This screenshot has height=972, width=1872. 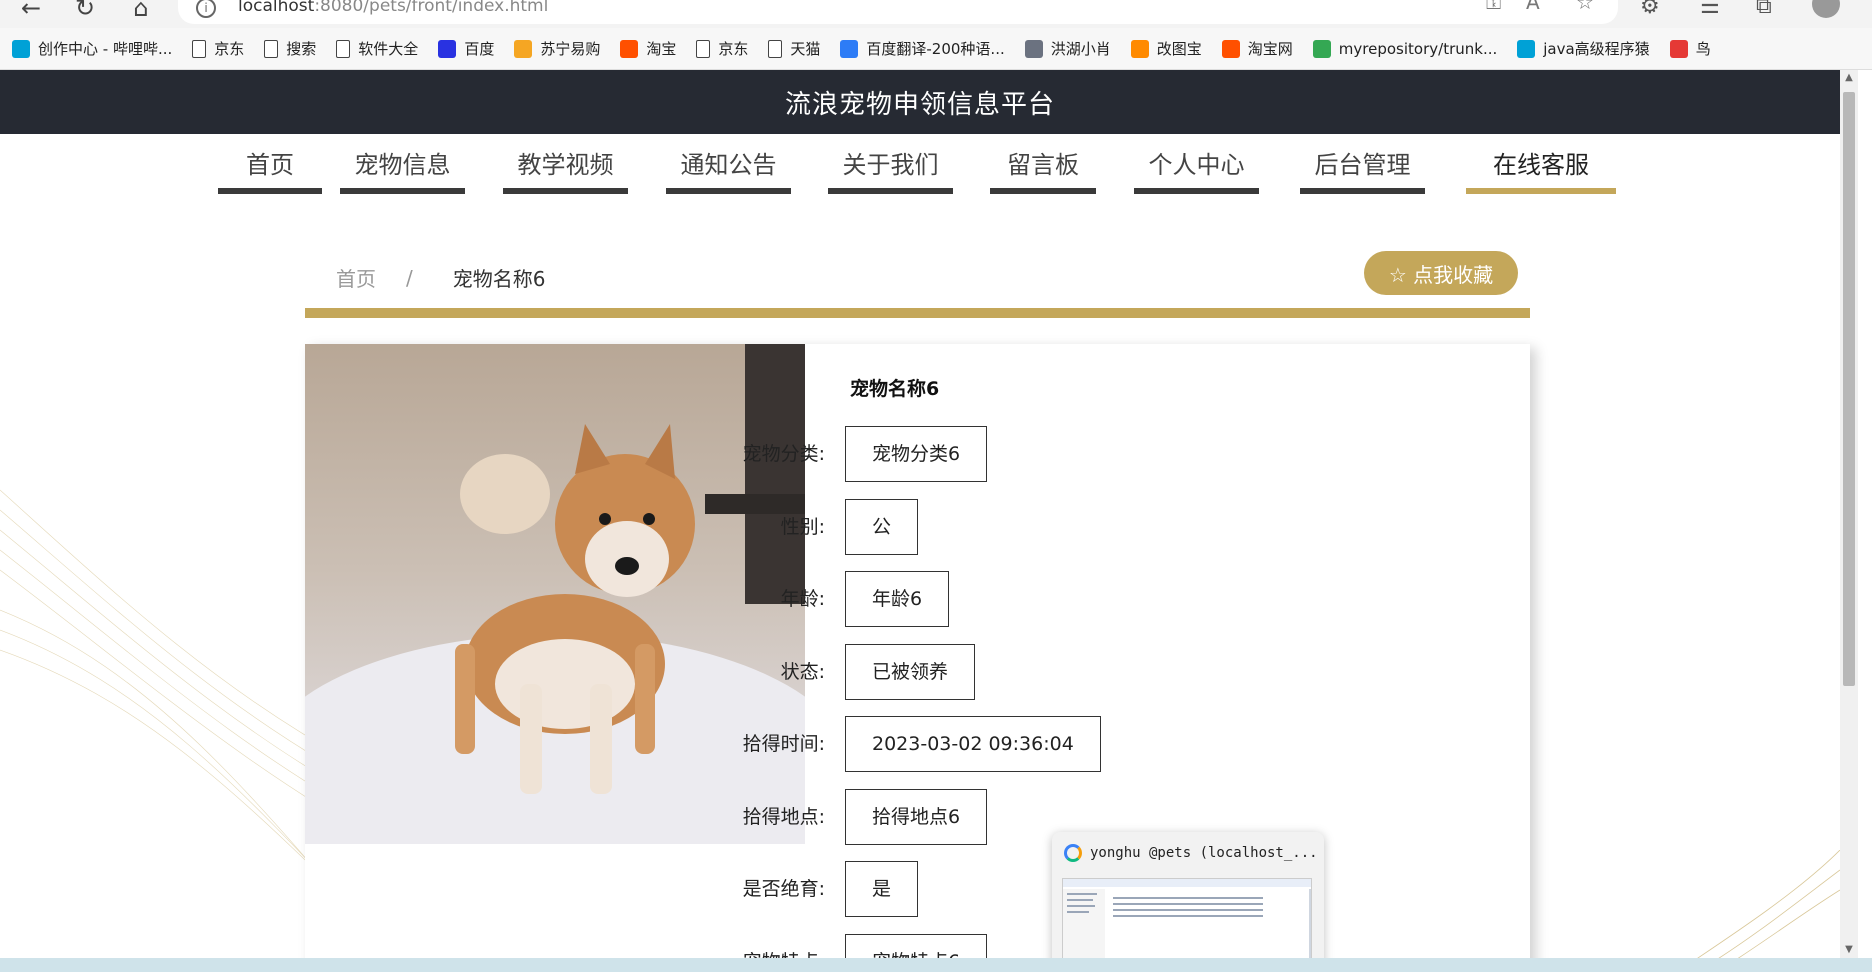 I want to click on profile-avatar, so click(x=1826, y=9).